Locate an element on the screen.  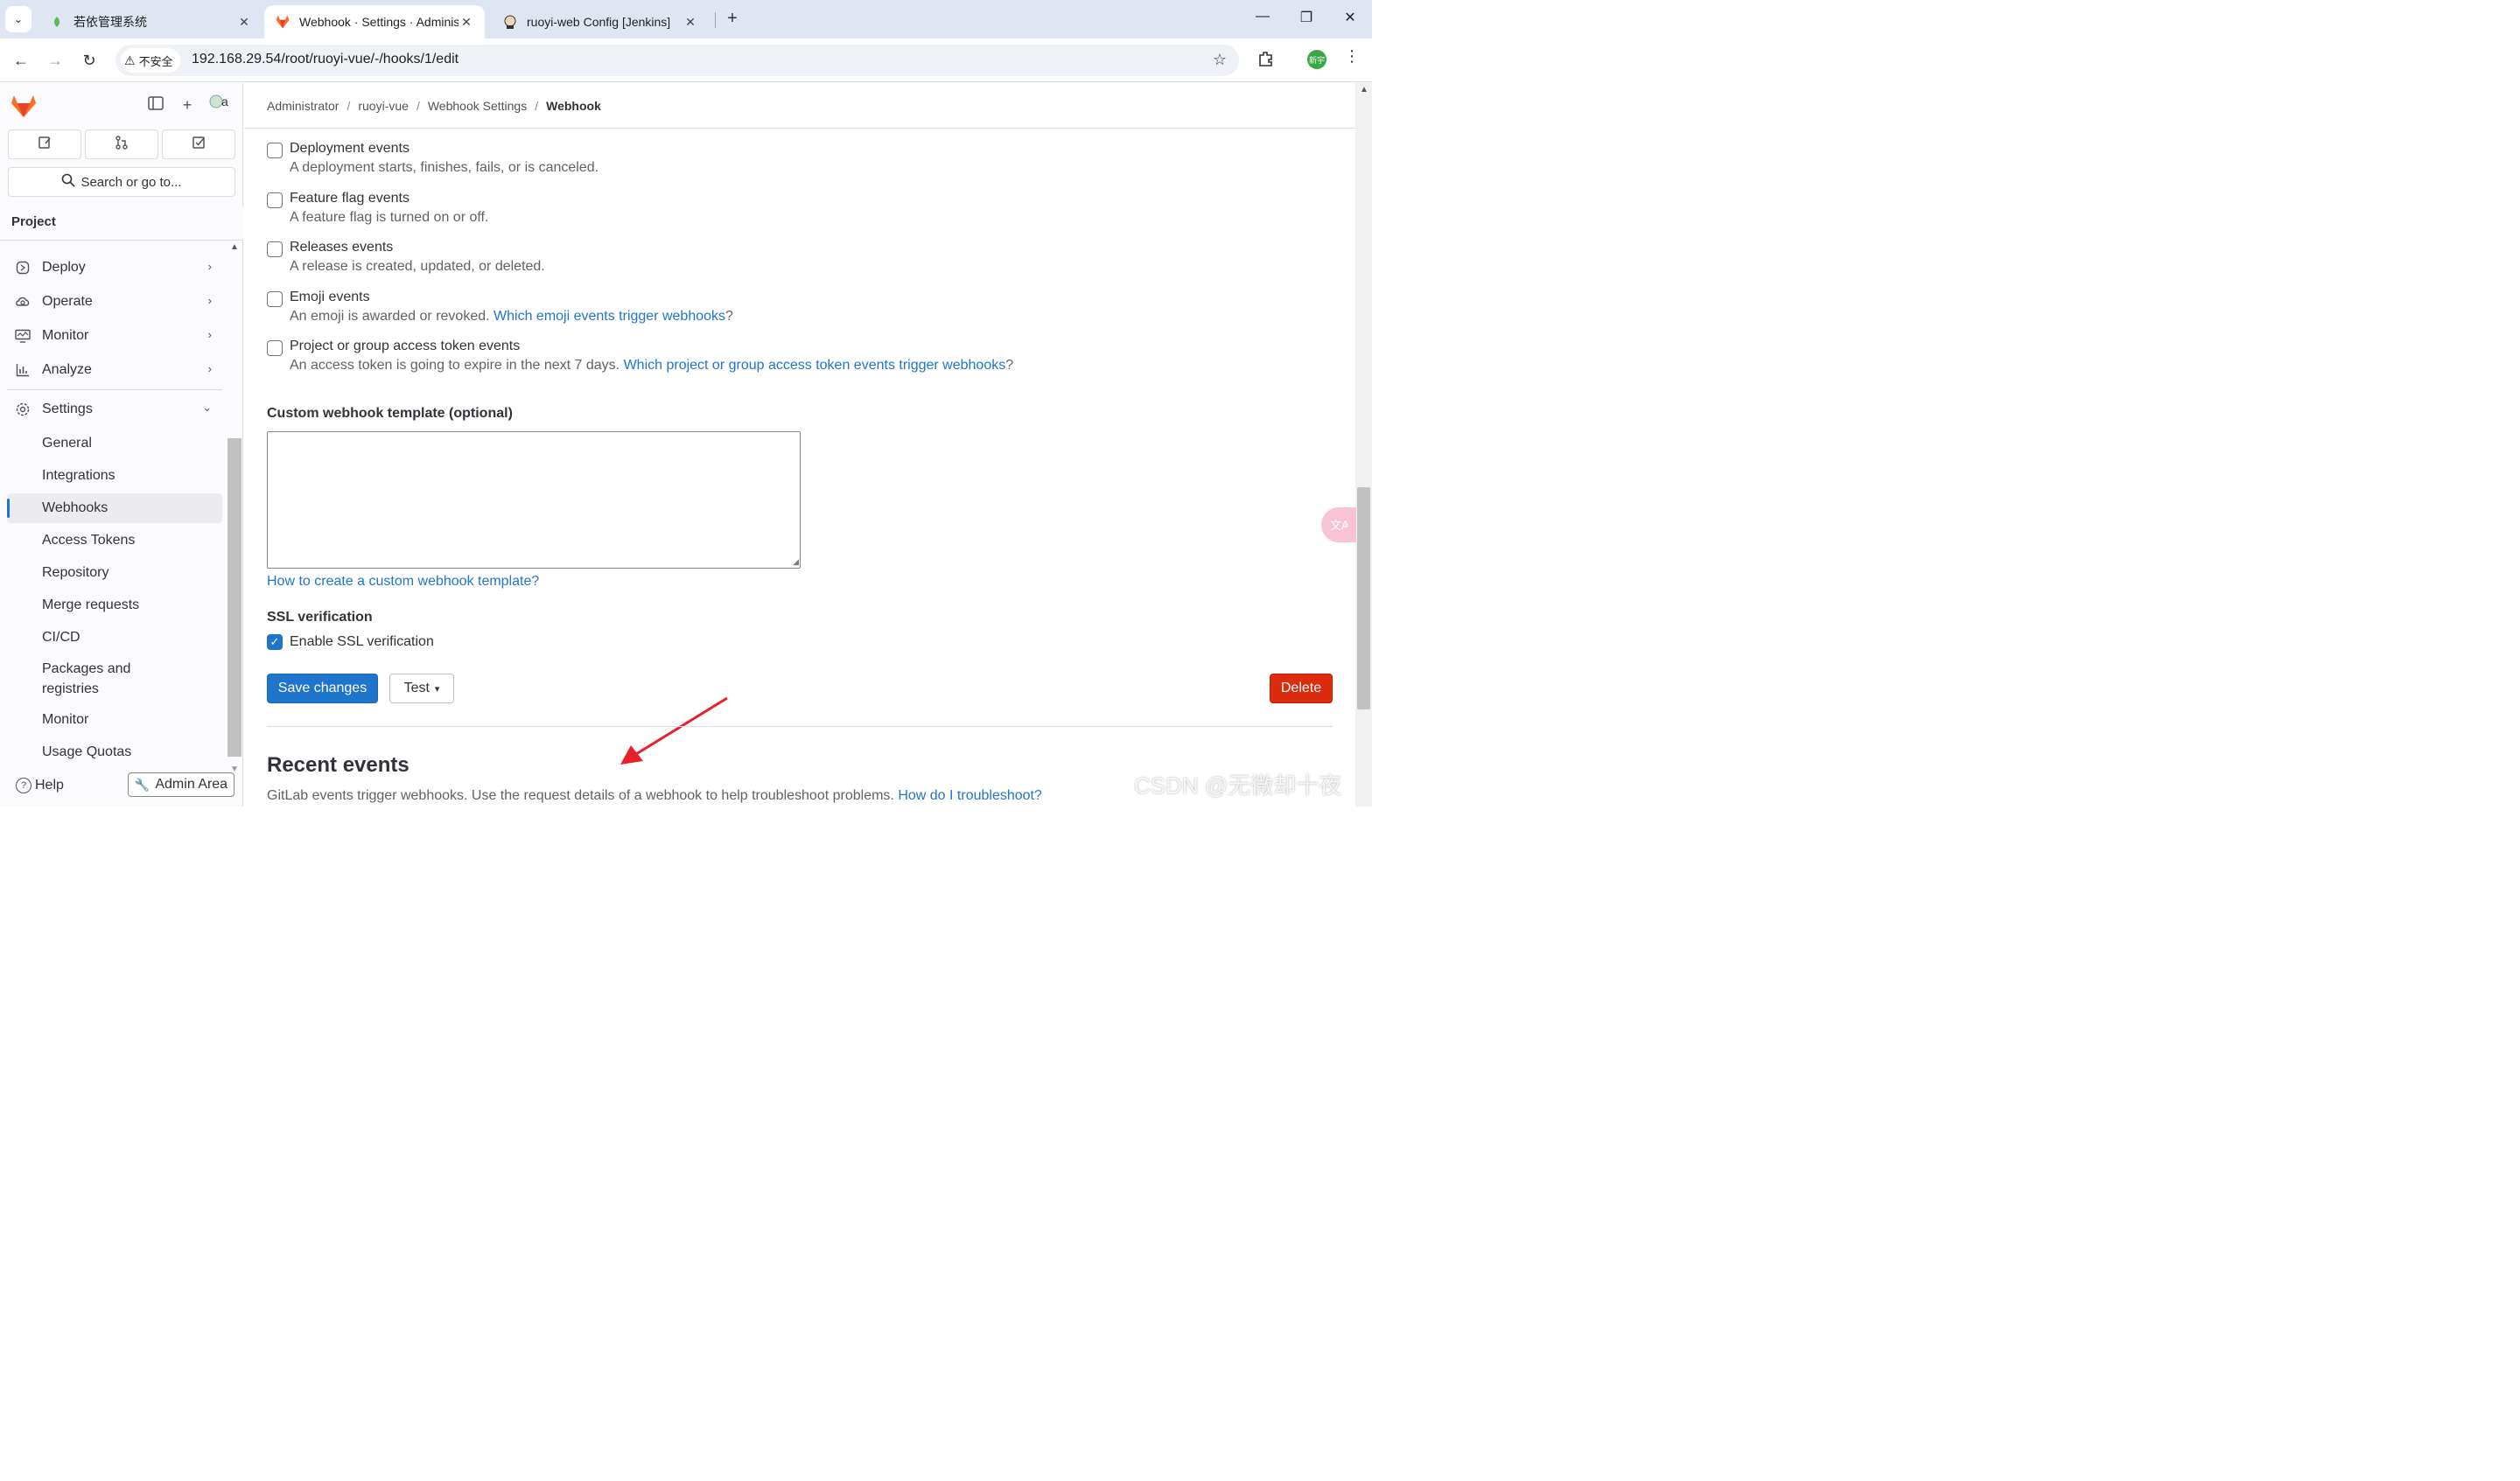
translate-extension-icon: 文A is located at coordinates (1338, 524).